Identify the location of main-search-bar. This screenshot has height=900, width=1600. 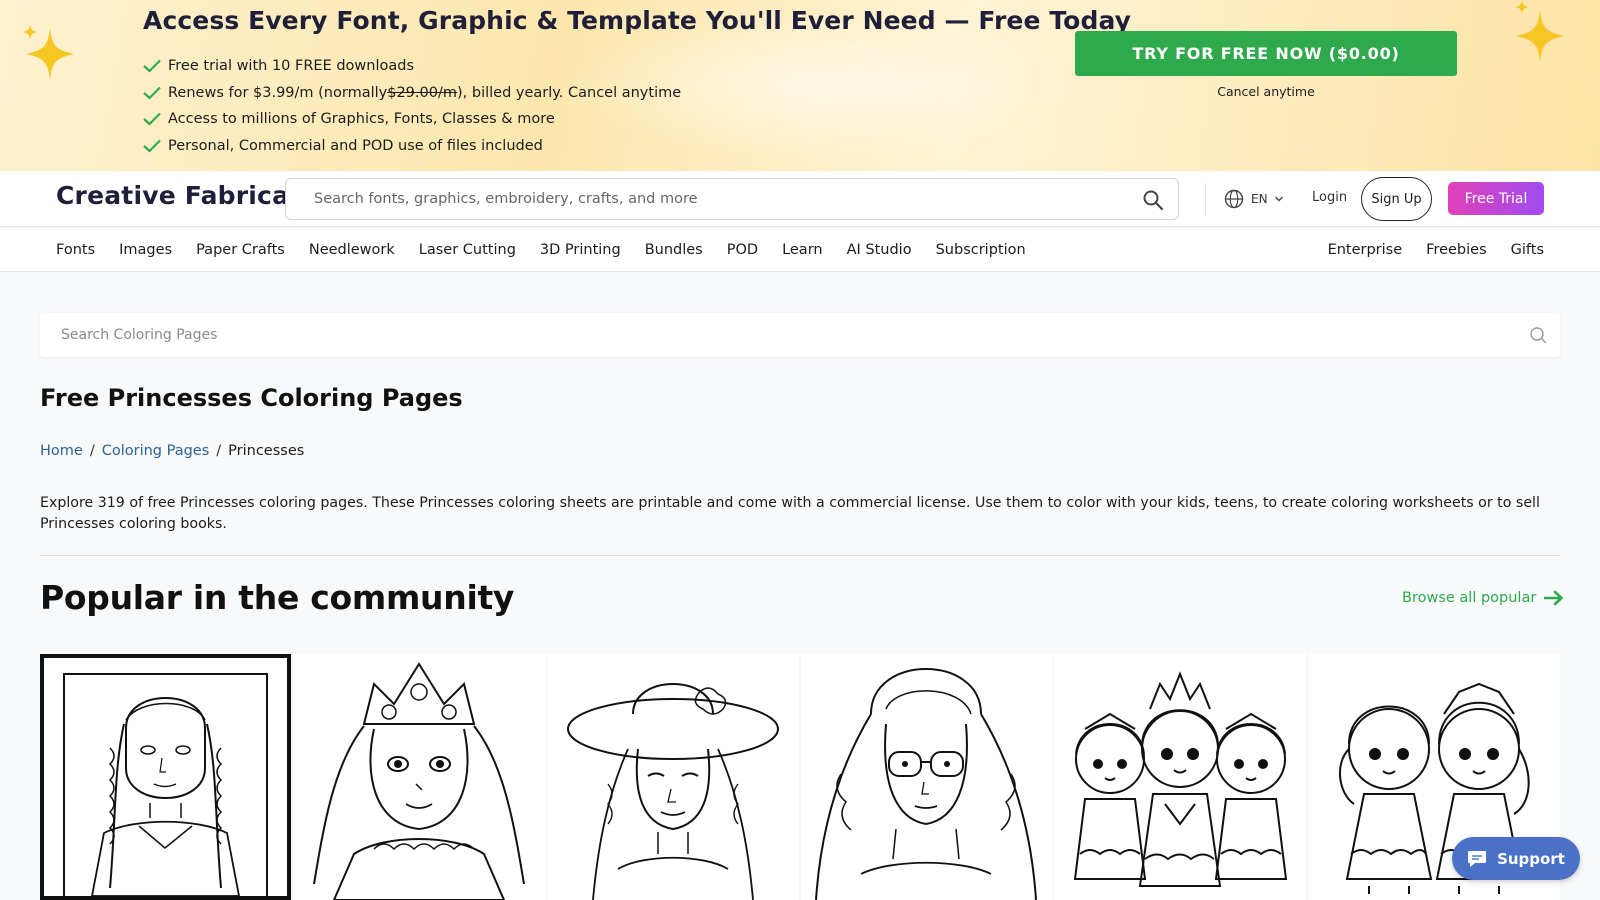
(732, 199).